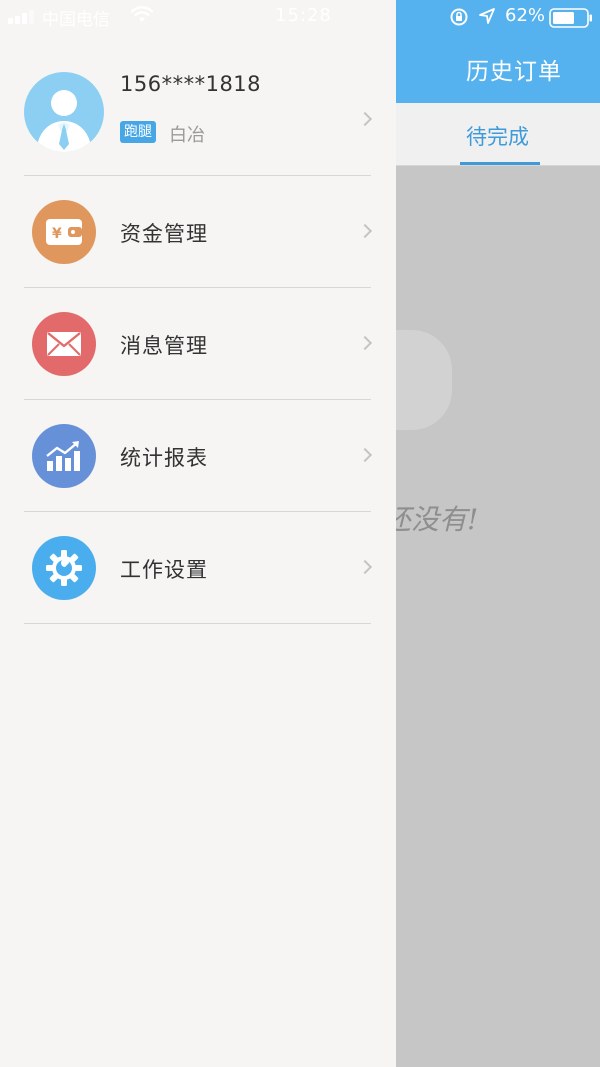 This screenshot has width=600, height=1067. I want to click on menu-item-messages: 消息管理, so click(198, 344).